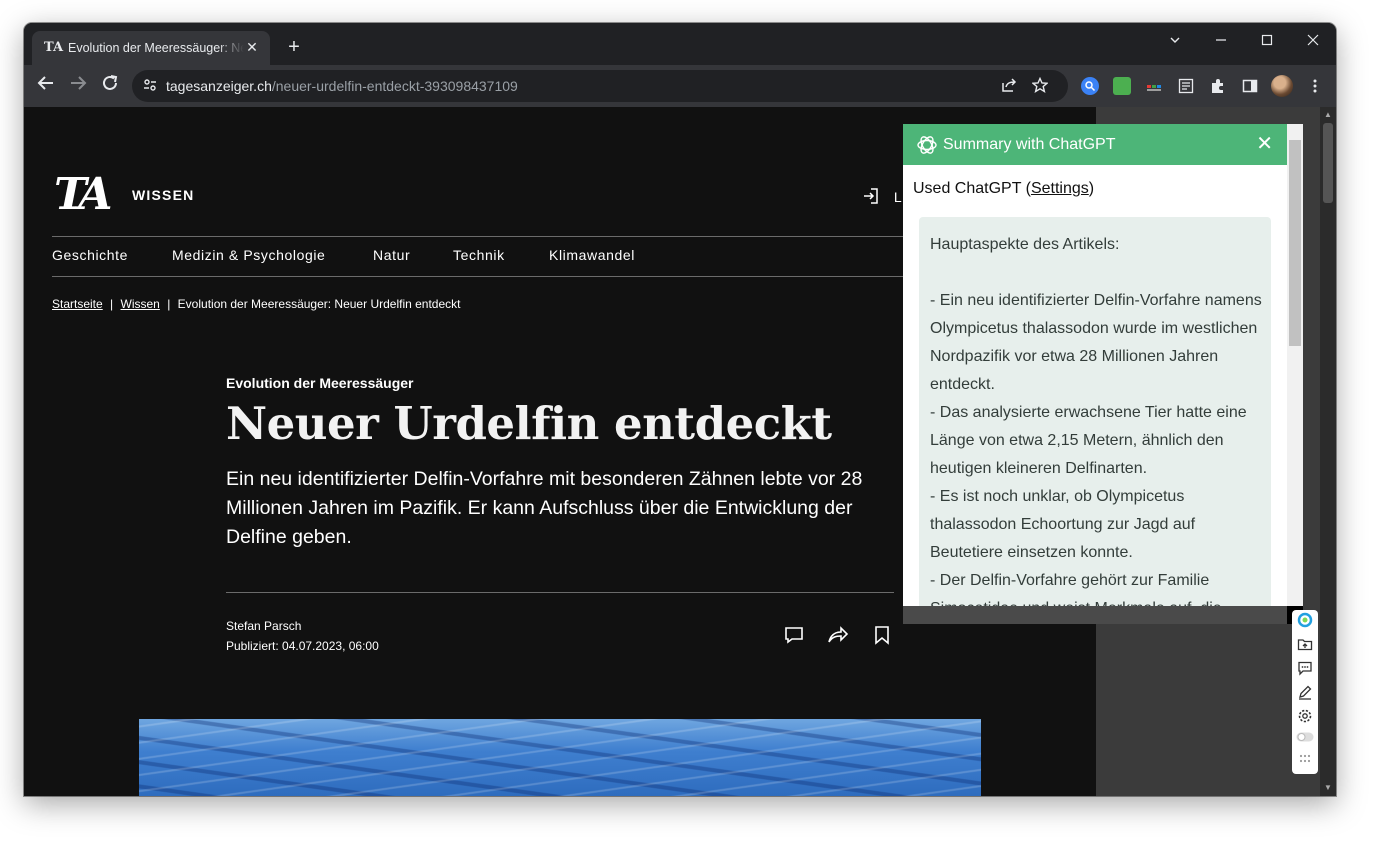  What do you see at coordinates (90, 255) in the screenshot?
I see `nav-item-geschichte: Geschichte` at bounding box center [90, 255].